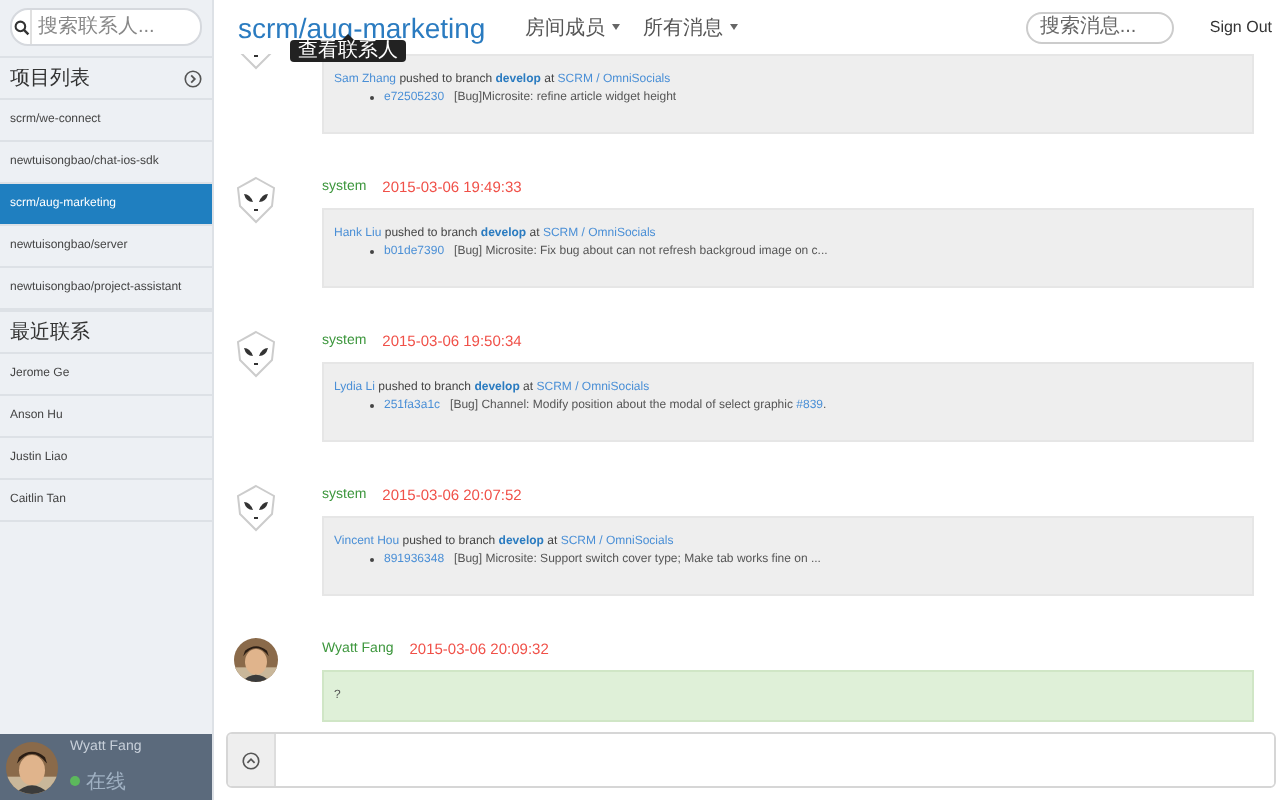  Describe the element at coordinates (50, 78) in the screenshot. I see `section-title: 项目列表` at that location.